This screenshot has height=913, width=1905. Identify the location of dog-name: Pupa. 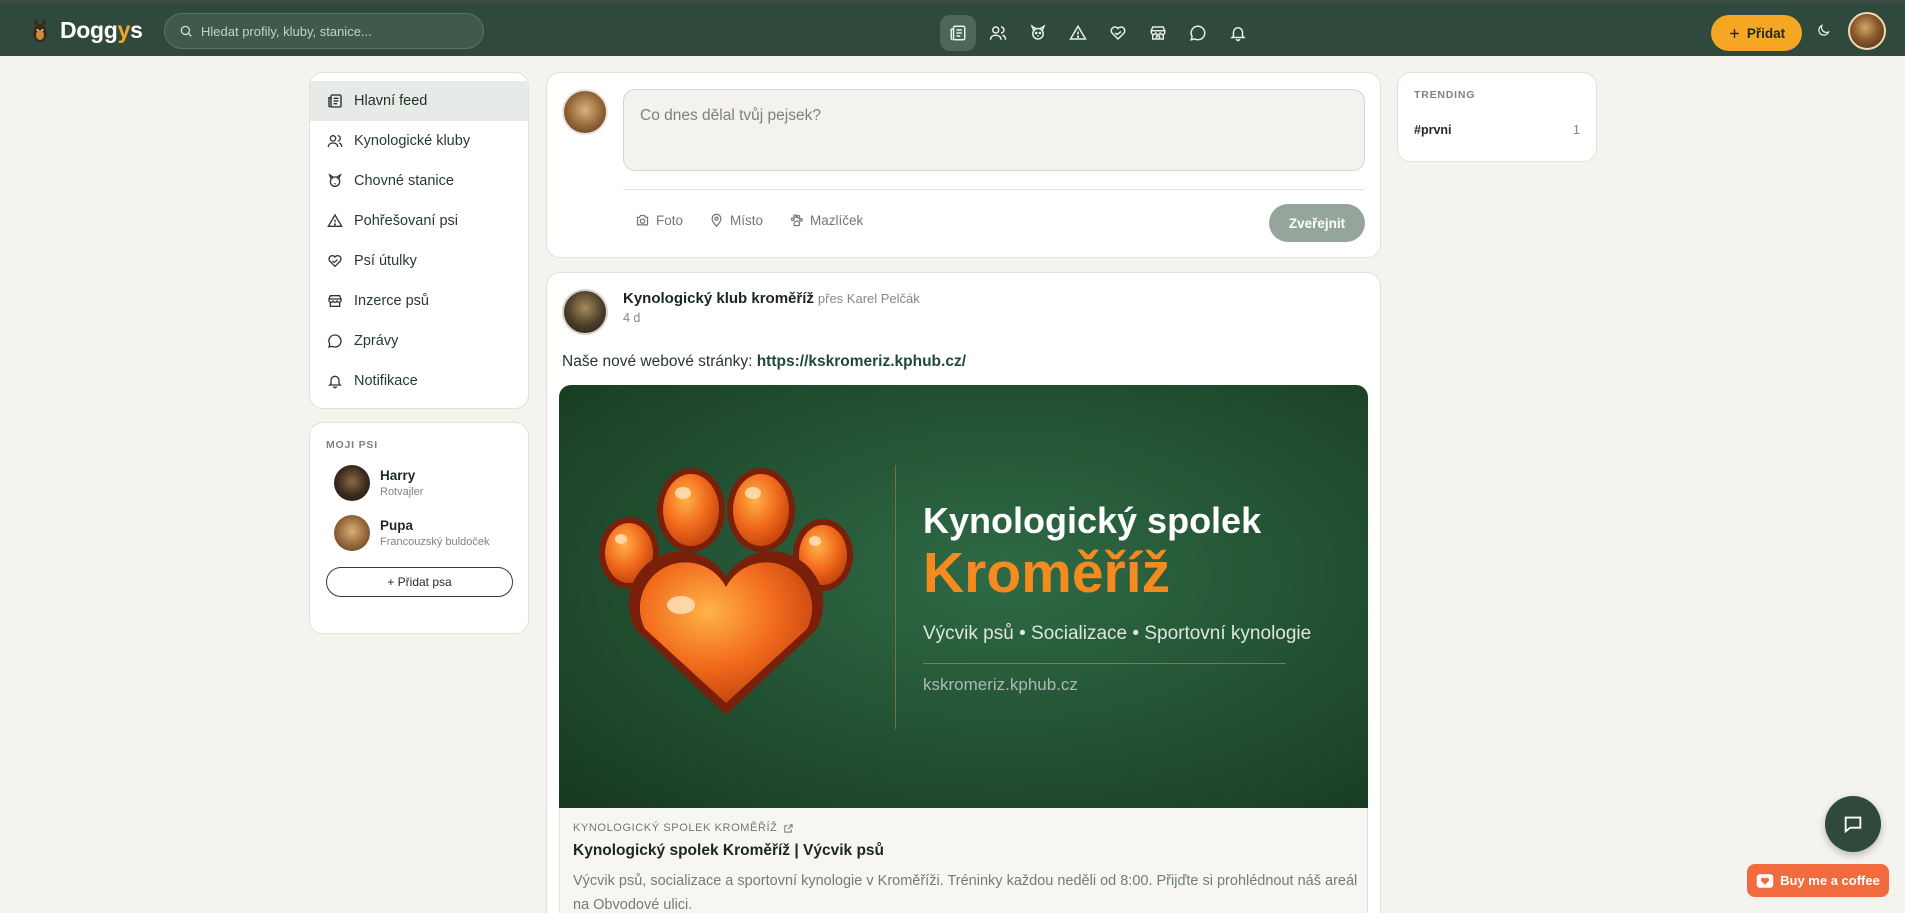
(397, 525).